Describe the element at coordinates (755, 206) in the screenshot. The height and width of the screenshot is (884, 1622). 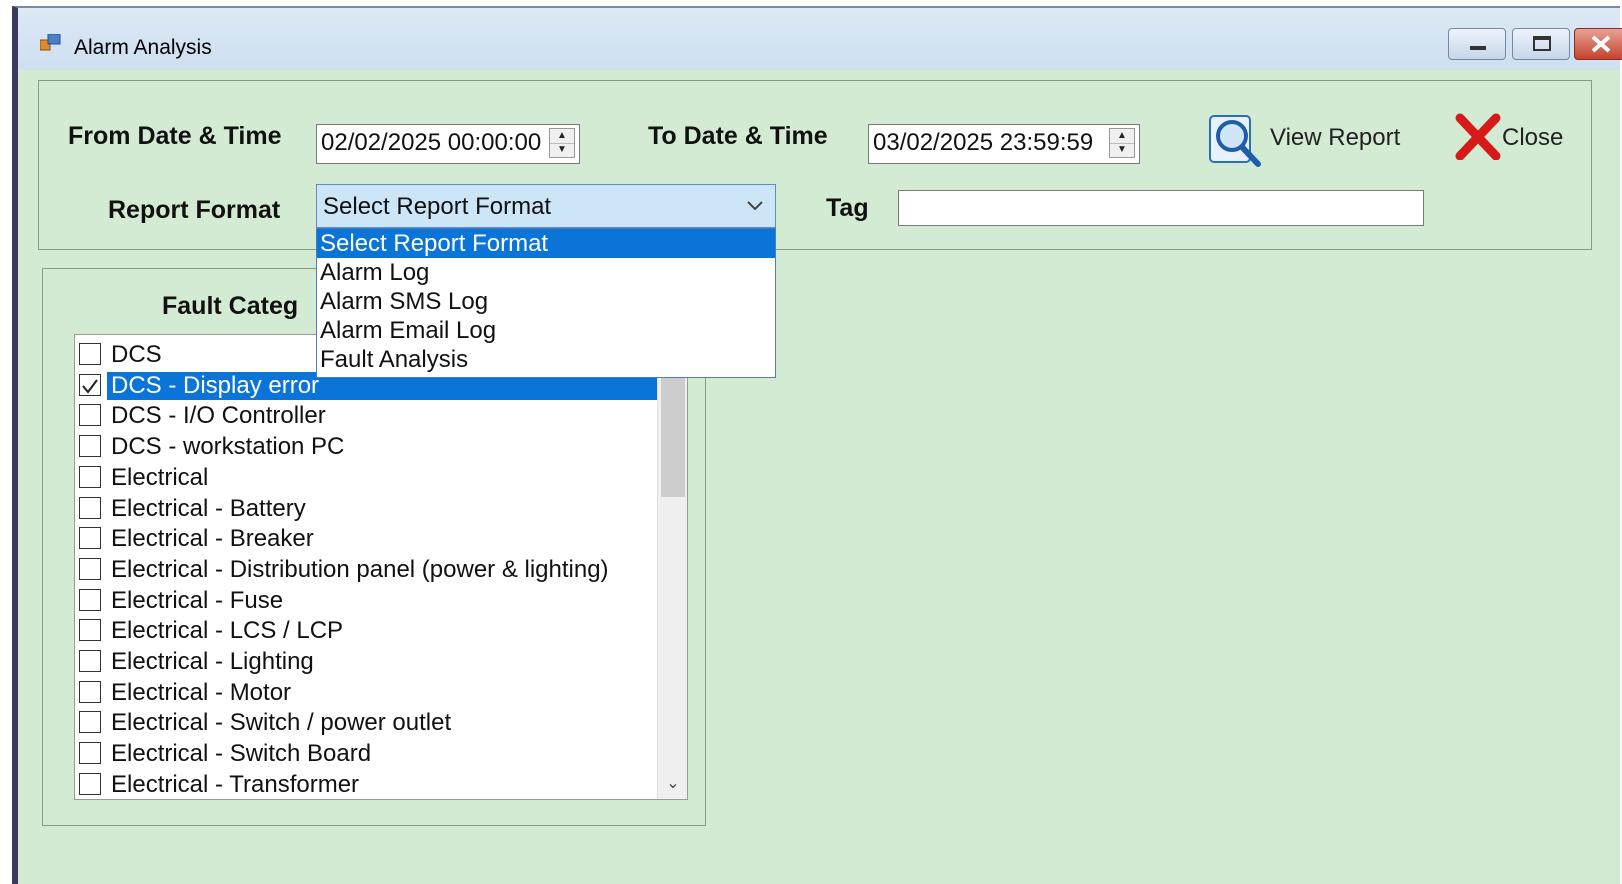
I see `chevron-down-icon` at that location.